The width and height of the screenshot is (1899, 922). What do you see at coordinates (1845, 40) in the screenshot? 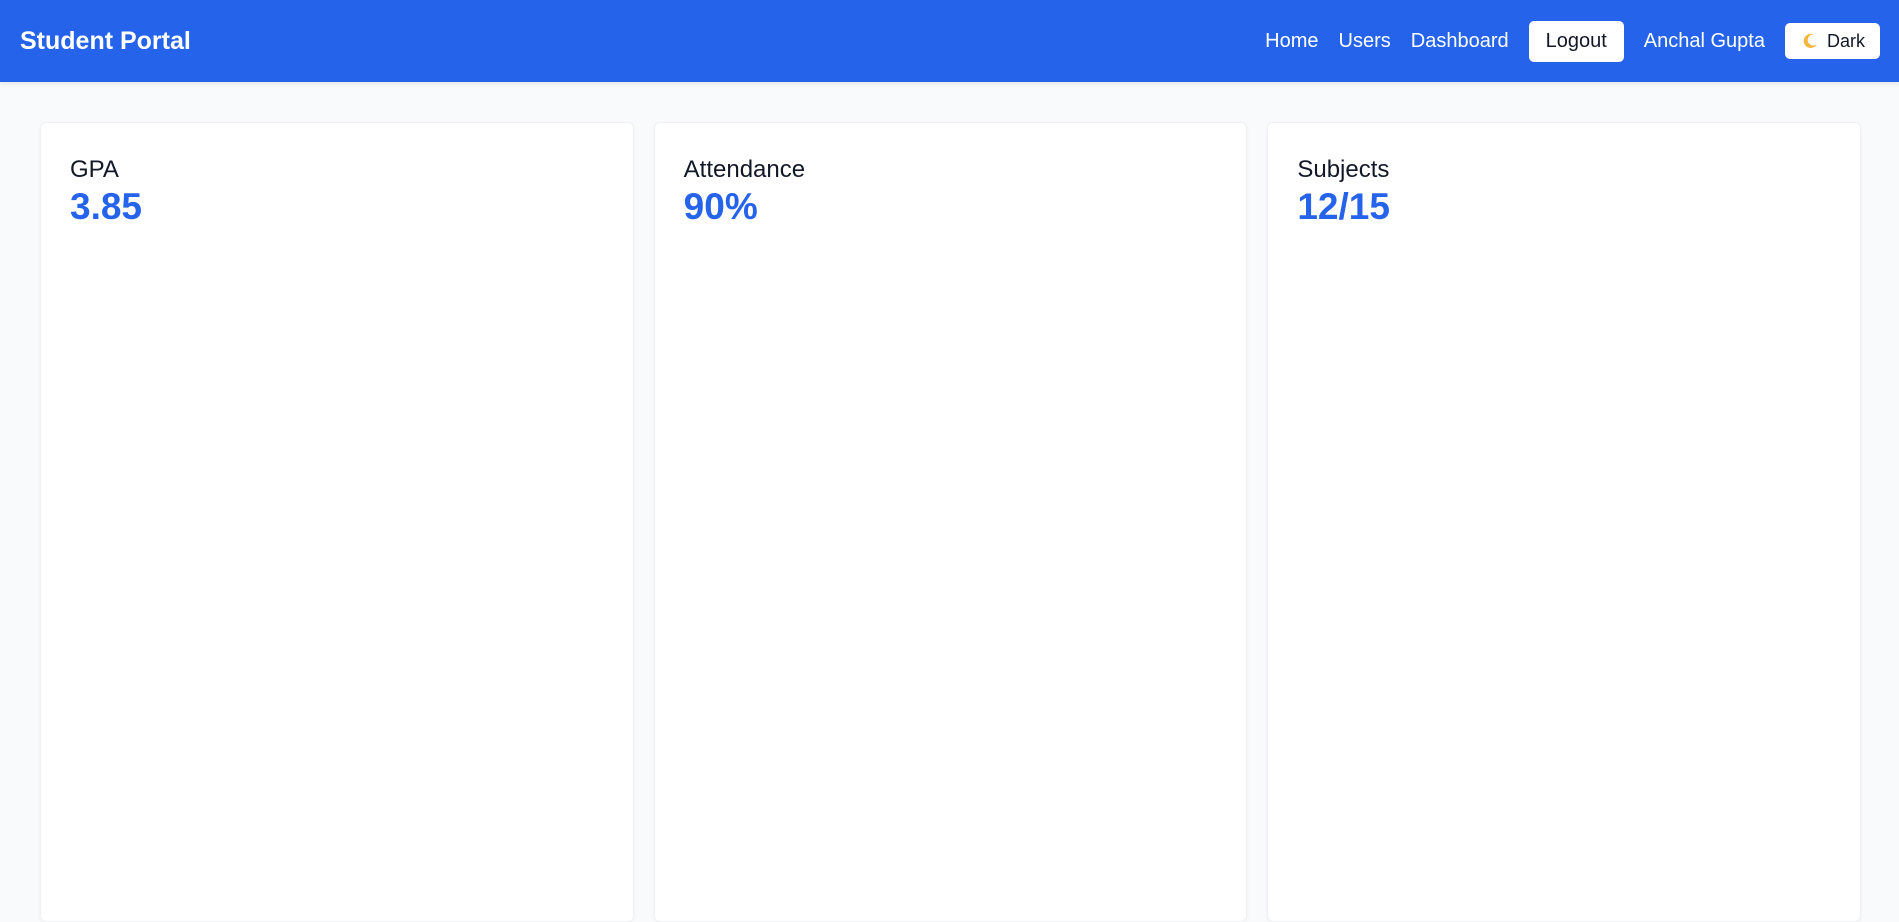
I see `theme-toggle-label: Dark` at bounding box center [1845, 40].